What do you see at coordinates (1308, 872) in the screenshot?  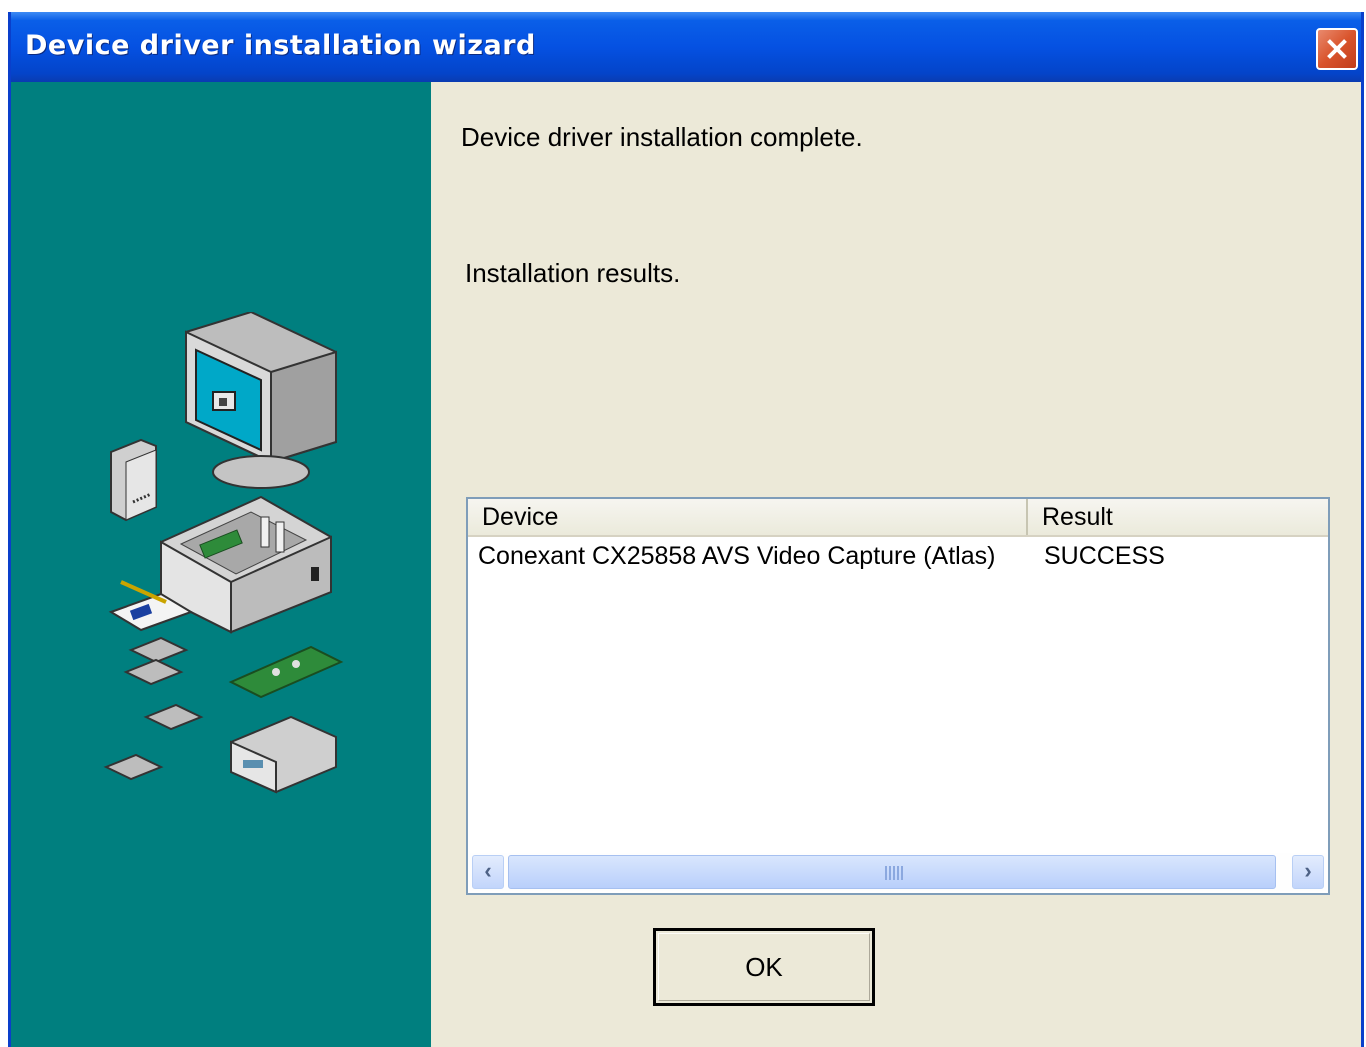 I see `scroll-right-icon: ›` at bounding box center [1308, 872].